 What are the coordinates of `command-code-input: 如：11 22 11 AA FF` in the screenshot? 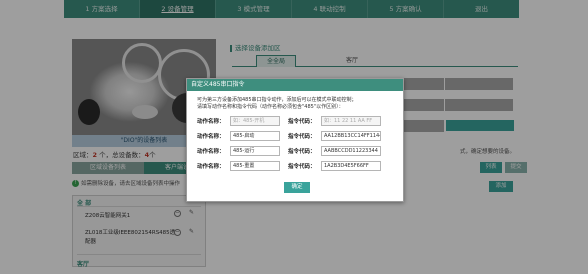 It's located at (351, 121).